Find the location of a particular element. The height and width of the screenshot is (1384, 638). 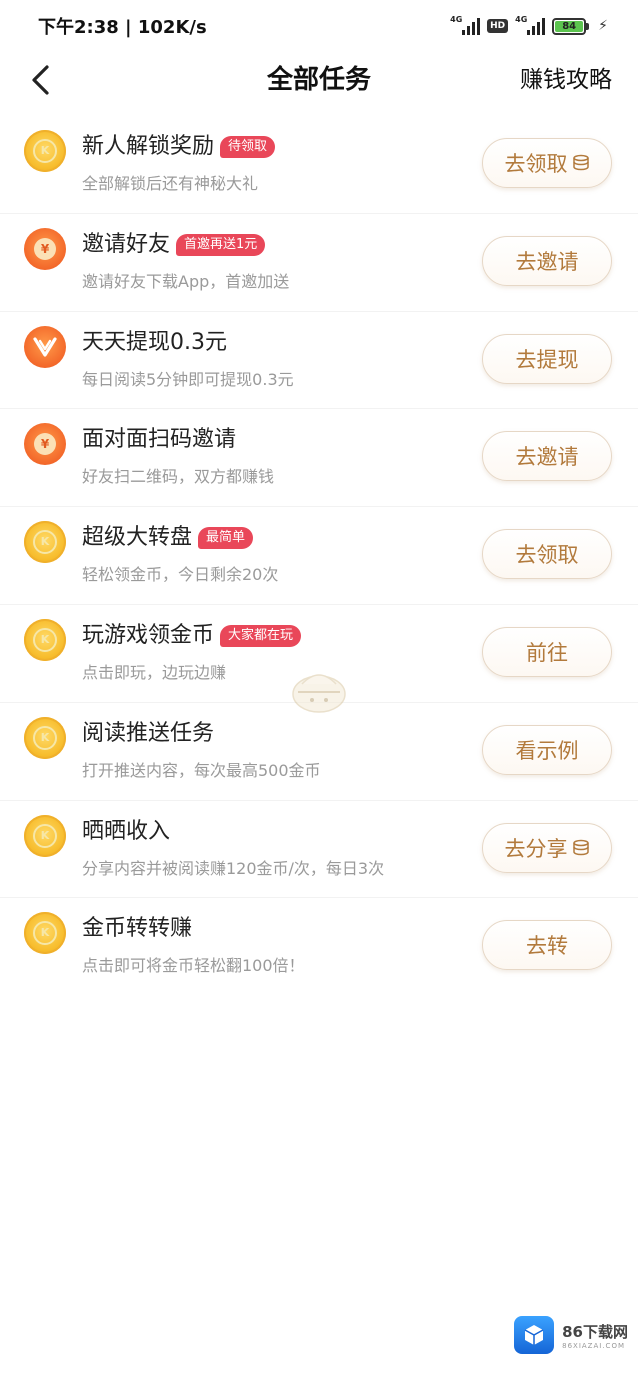

share-button: 去分享 is located at coordinates (547, 847).